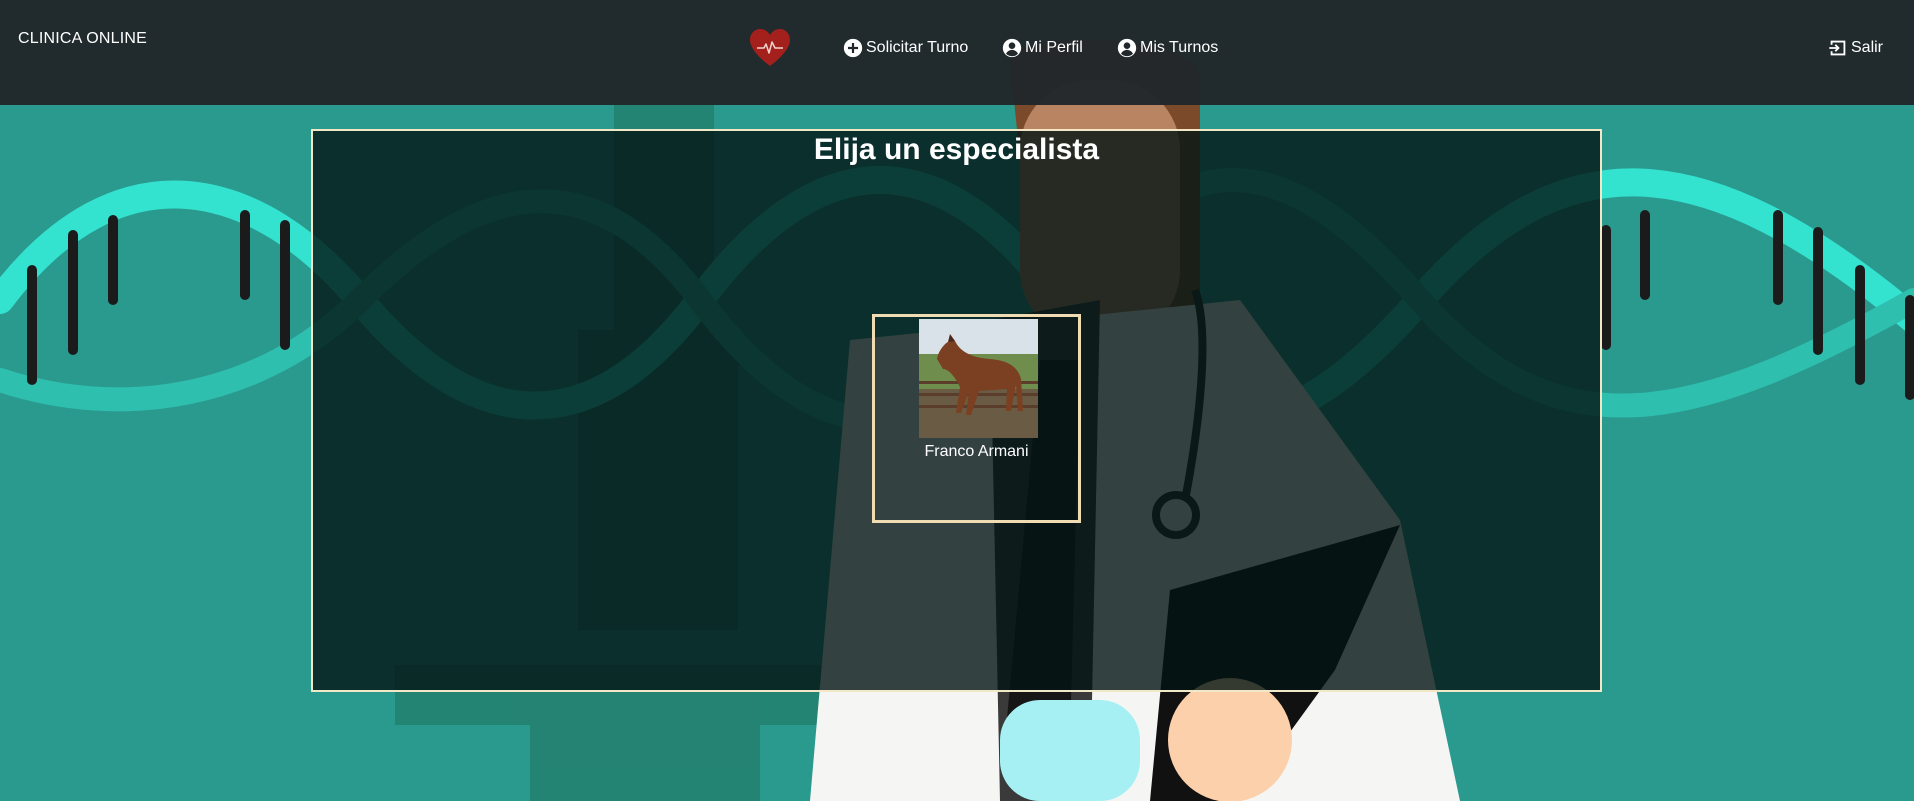 This screenshot has width=1914, height=801. I want to click on heart-pulse-icon, so click(770, 48).